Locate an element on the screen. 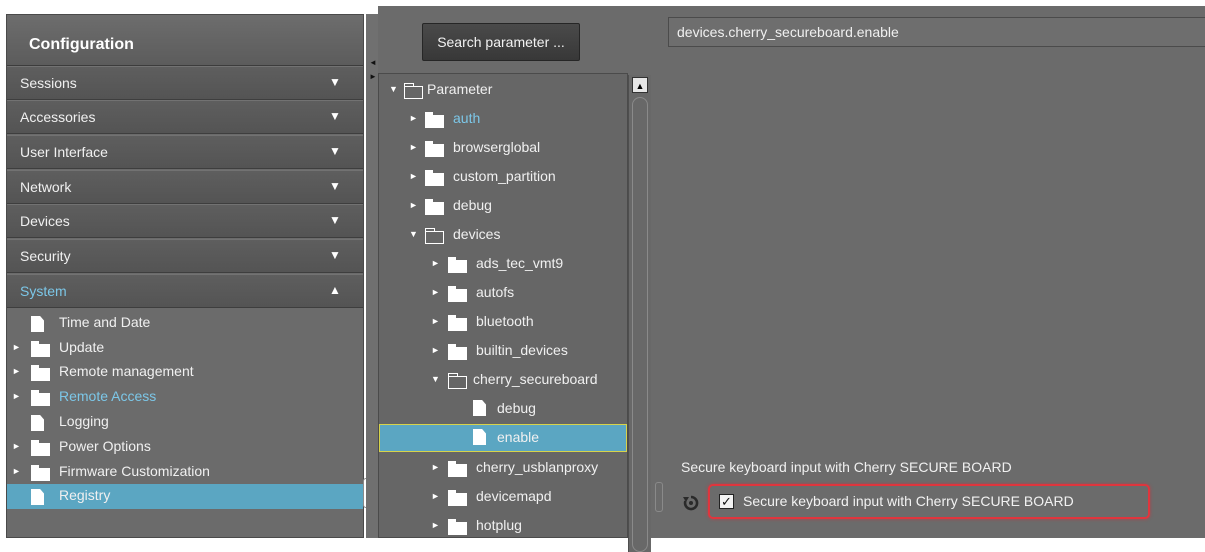 The width and height of the screenshot is (1205, 552). parameter-path-field: devices.cherry_secureboard.enable is located at coordinates (936, 32).